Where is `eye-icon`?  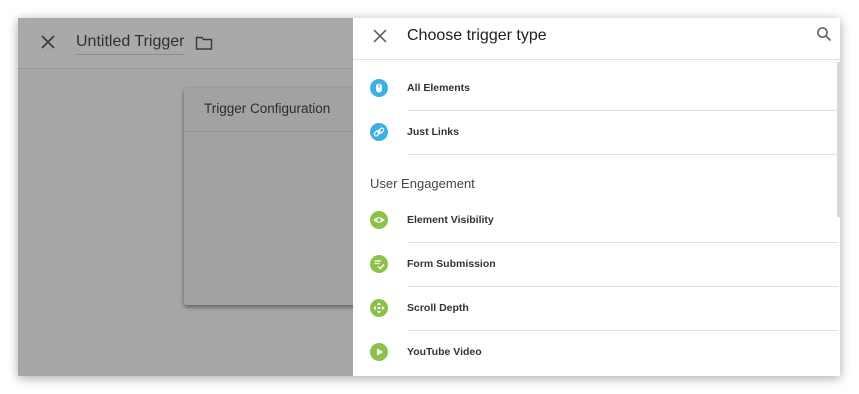 eye-icon is located at coordinates (379, 220).